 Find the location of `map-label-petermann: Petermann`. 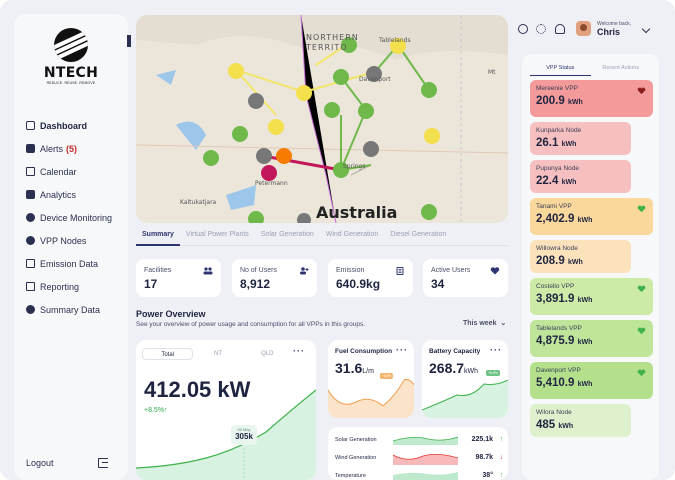

map-label-petermann: Petermann is located at coordinates (271, 183).